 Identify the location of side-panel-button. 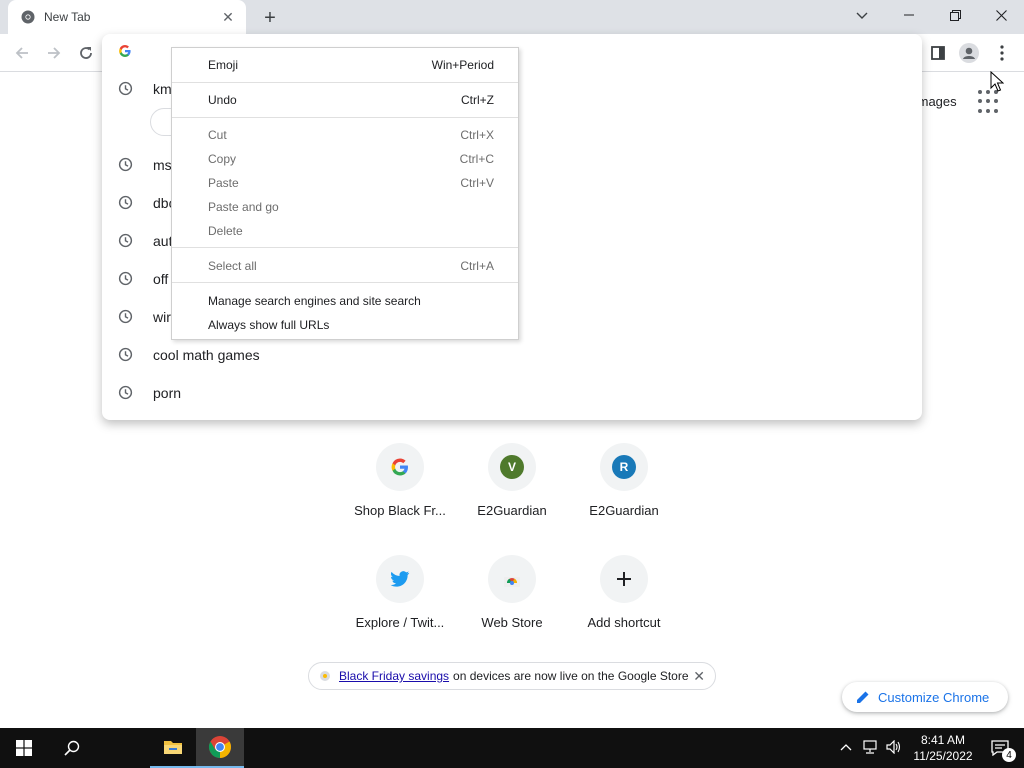
(938, 53).